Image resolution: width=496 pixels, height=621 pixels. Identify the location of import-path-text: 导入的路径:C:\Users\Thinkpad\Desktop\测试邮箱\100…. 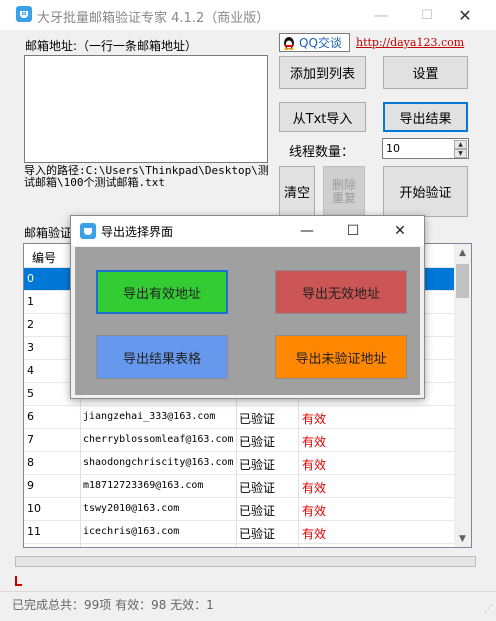
(146, 176).